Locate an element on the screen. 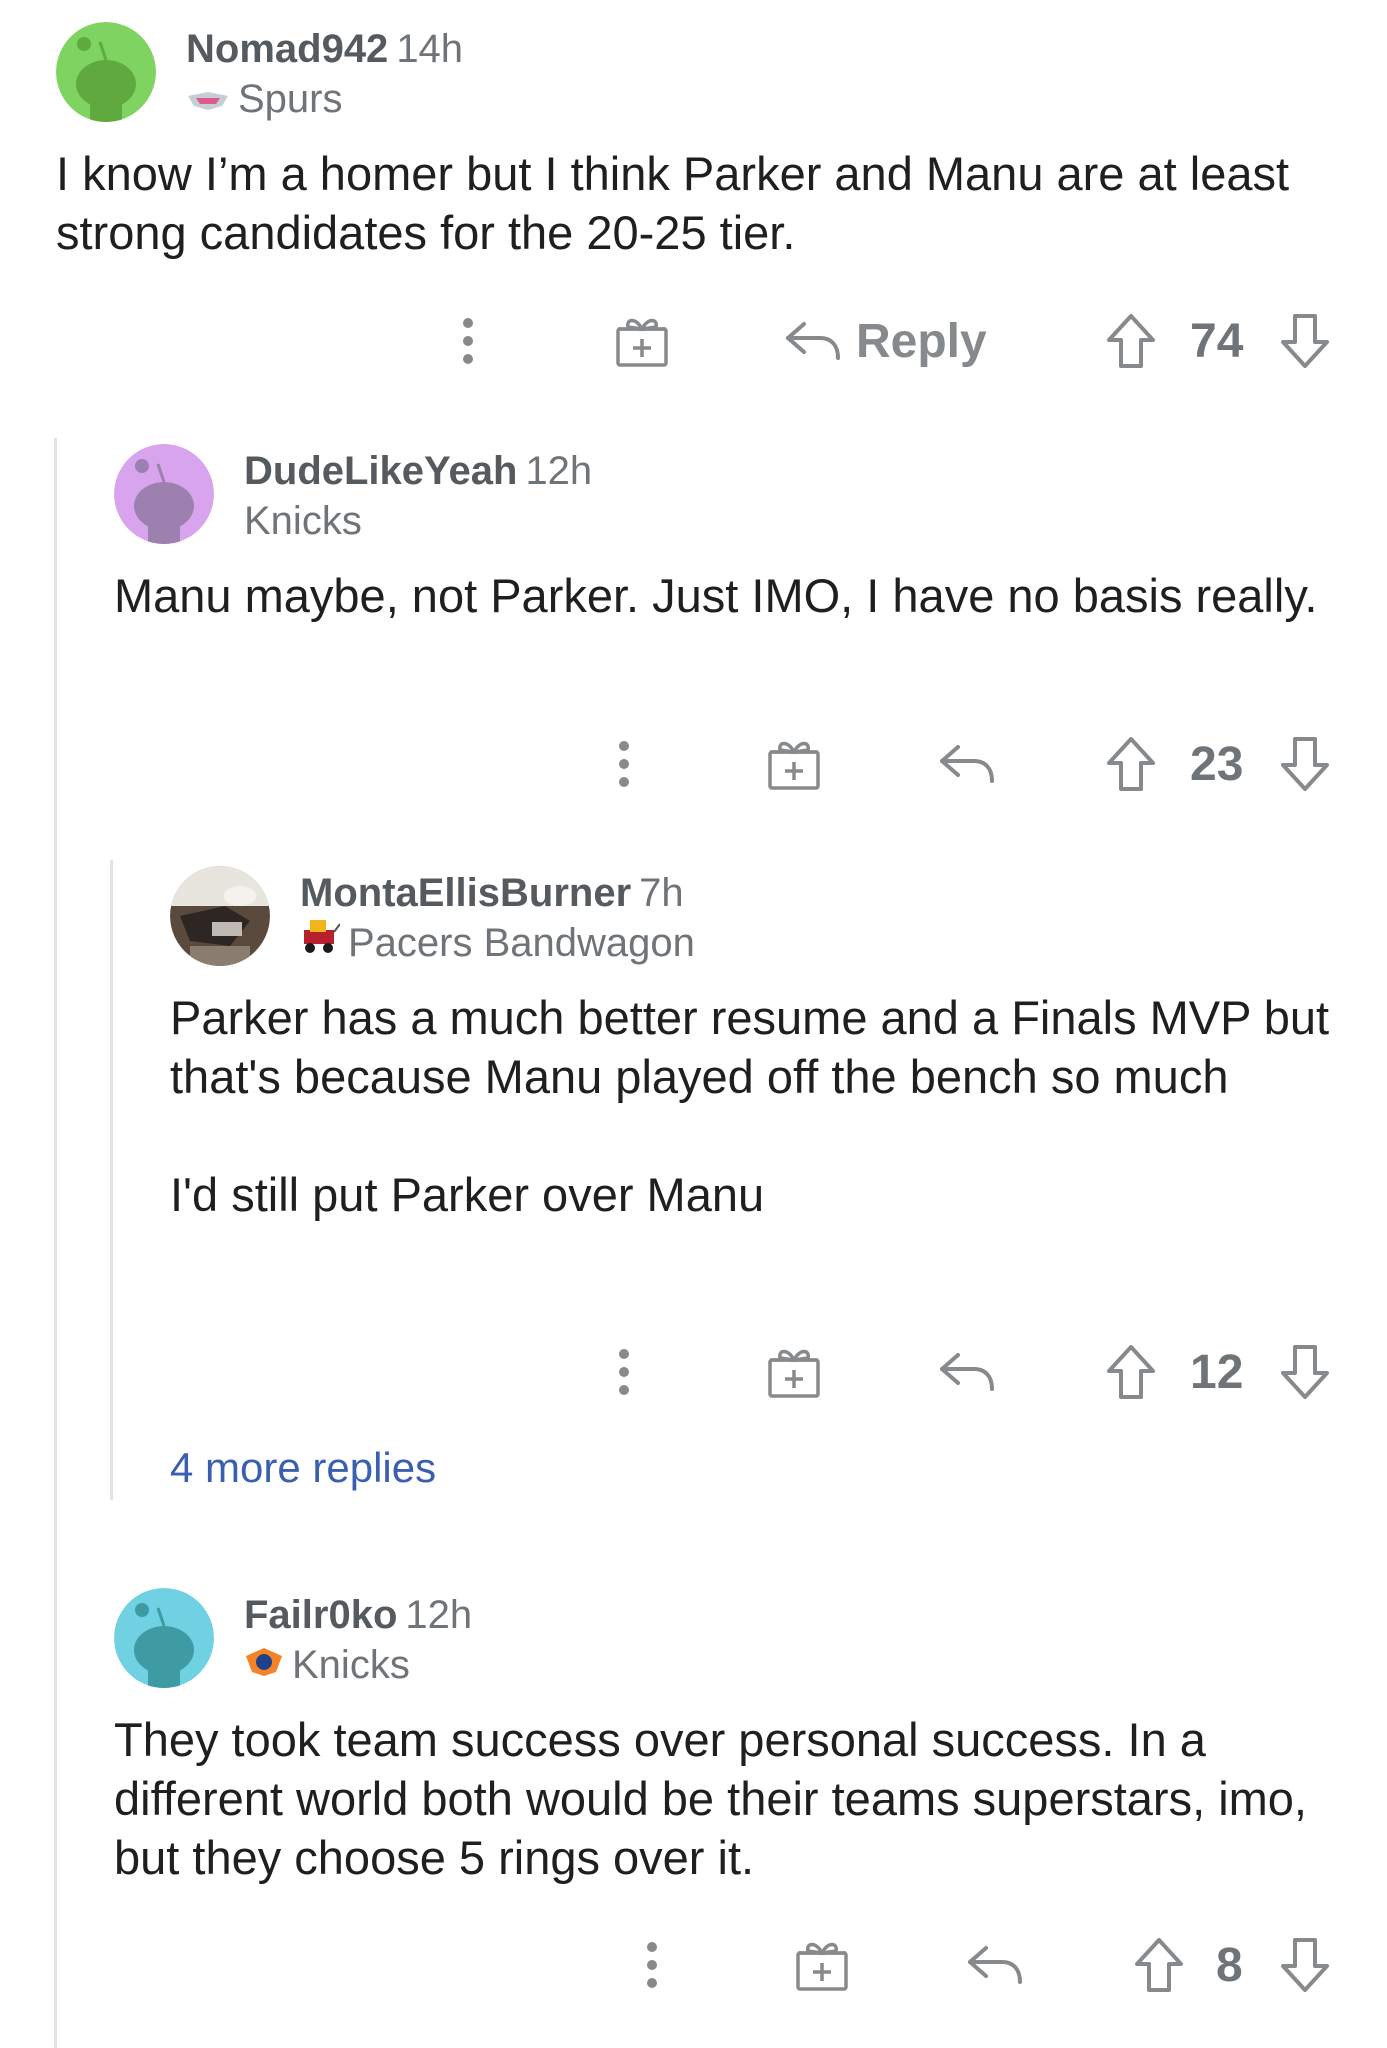  score: 74 is located at coordinates (1216, 341).